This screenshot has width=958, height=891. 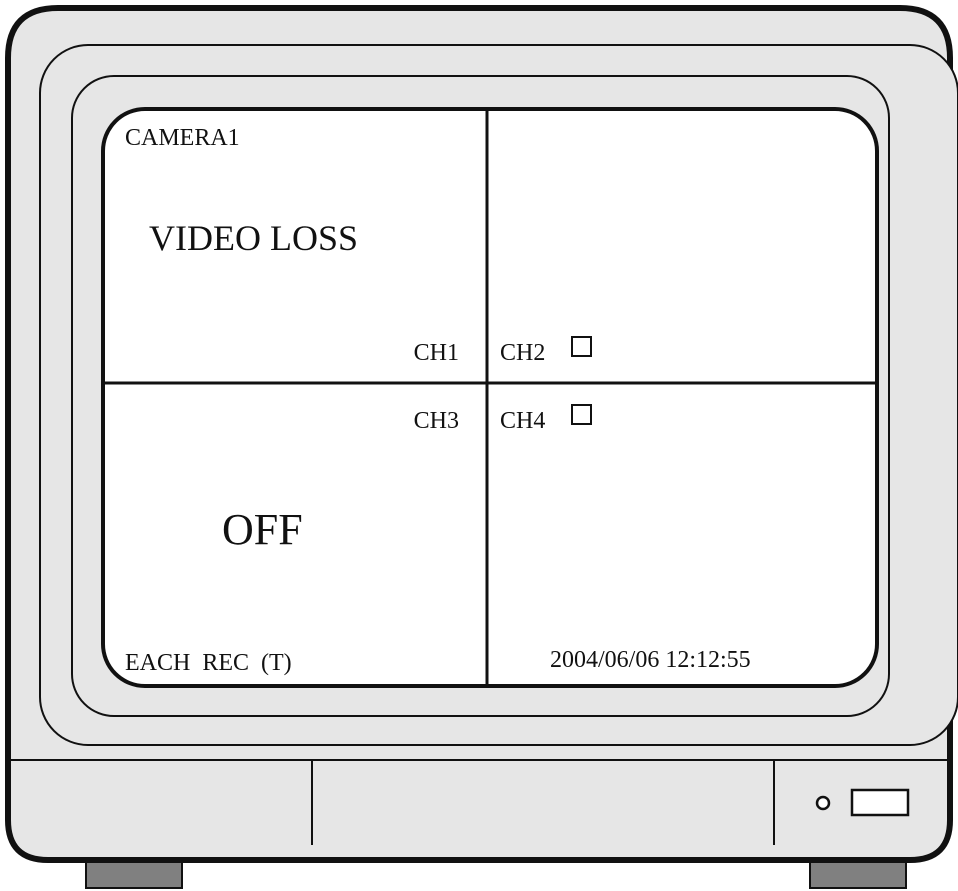 What do you see at coordinates (522, 421) in the screenshot?
I see `ch4-channel-label: CH4` at bounding box center [522, 421].